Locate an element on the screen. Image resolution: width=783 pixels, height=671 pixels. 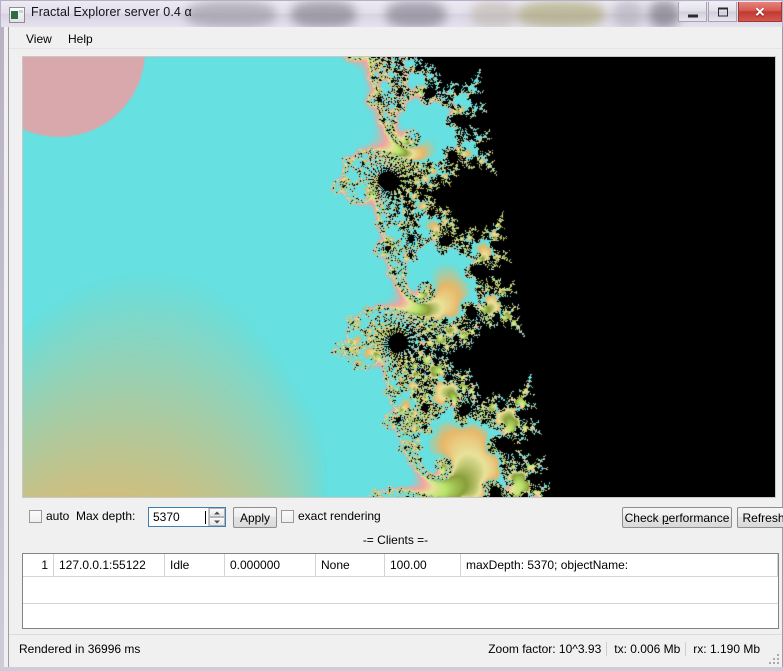
check-performance-label-post: erformance is located at coordinates (699, 518).